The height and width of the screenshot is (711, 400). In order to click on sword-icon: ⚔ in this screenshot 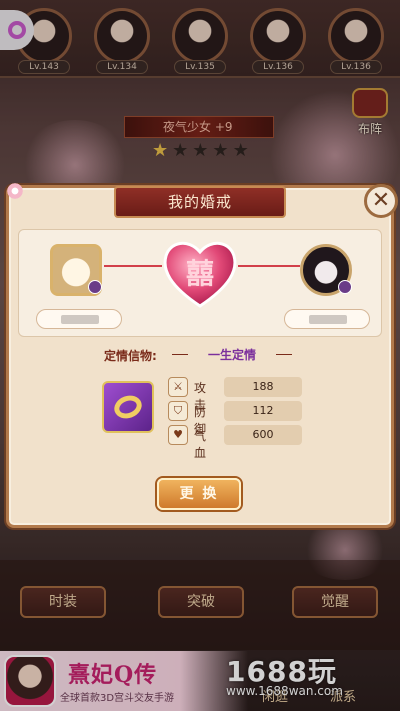, I will do `click(178, 387)`.